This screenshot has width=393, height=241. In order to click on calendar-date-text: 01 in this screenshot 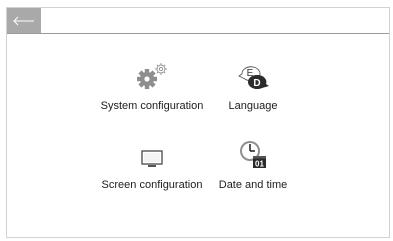, I will do `click(259, 164)`.